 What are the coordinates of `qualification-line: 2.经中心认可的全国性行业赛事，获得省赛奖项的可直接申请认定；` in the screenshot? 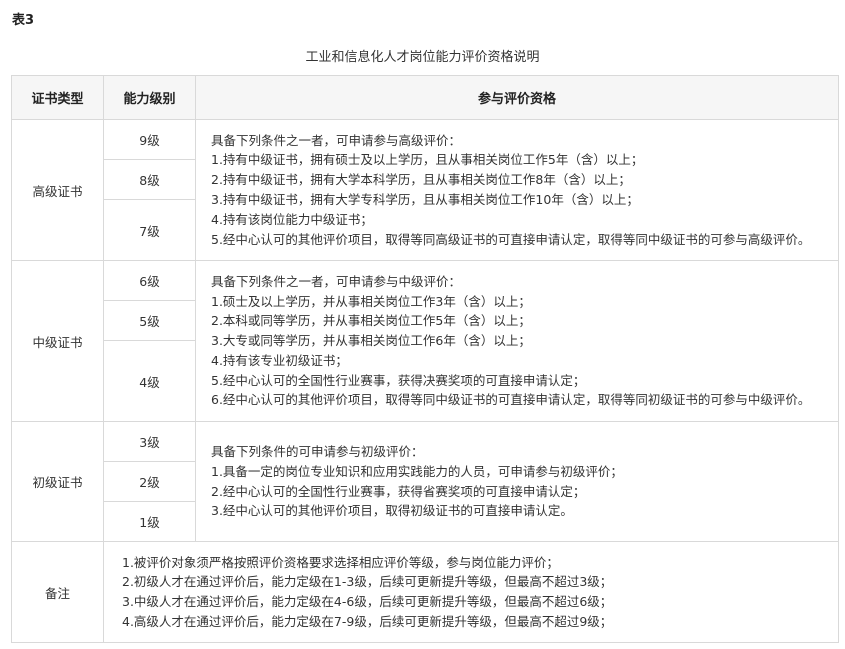 It's located at (398, 491).